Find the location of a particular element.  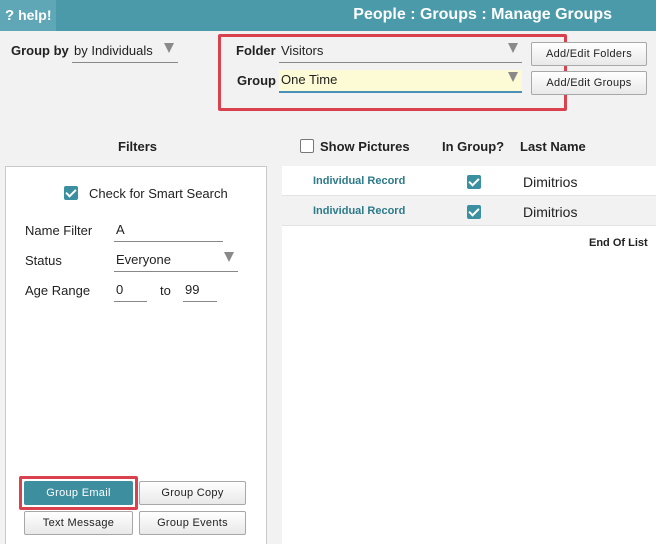

folder-label: Folder is located at coordinates (256, 50).